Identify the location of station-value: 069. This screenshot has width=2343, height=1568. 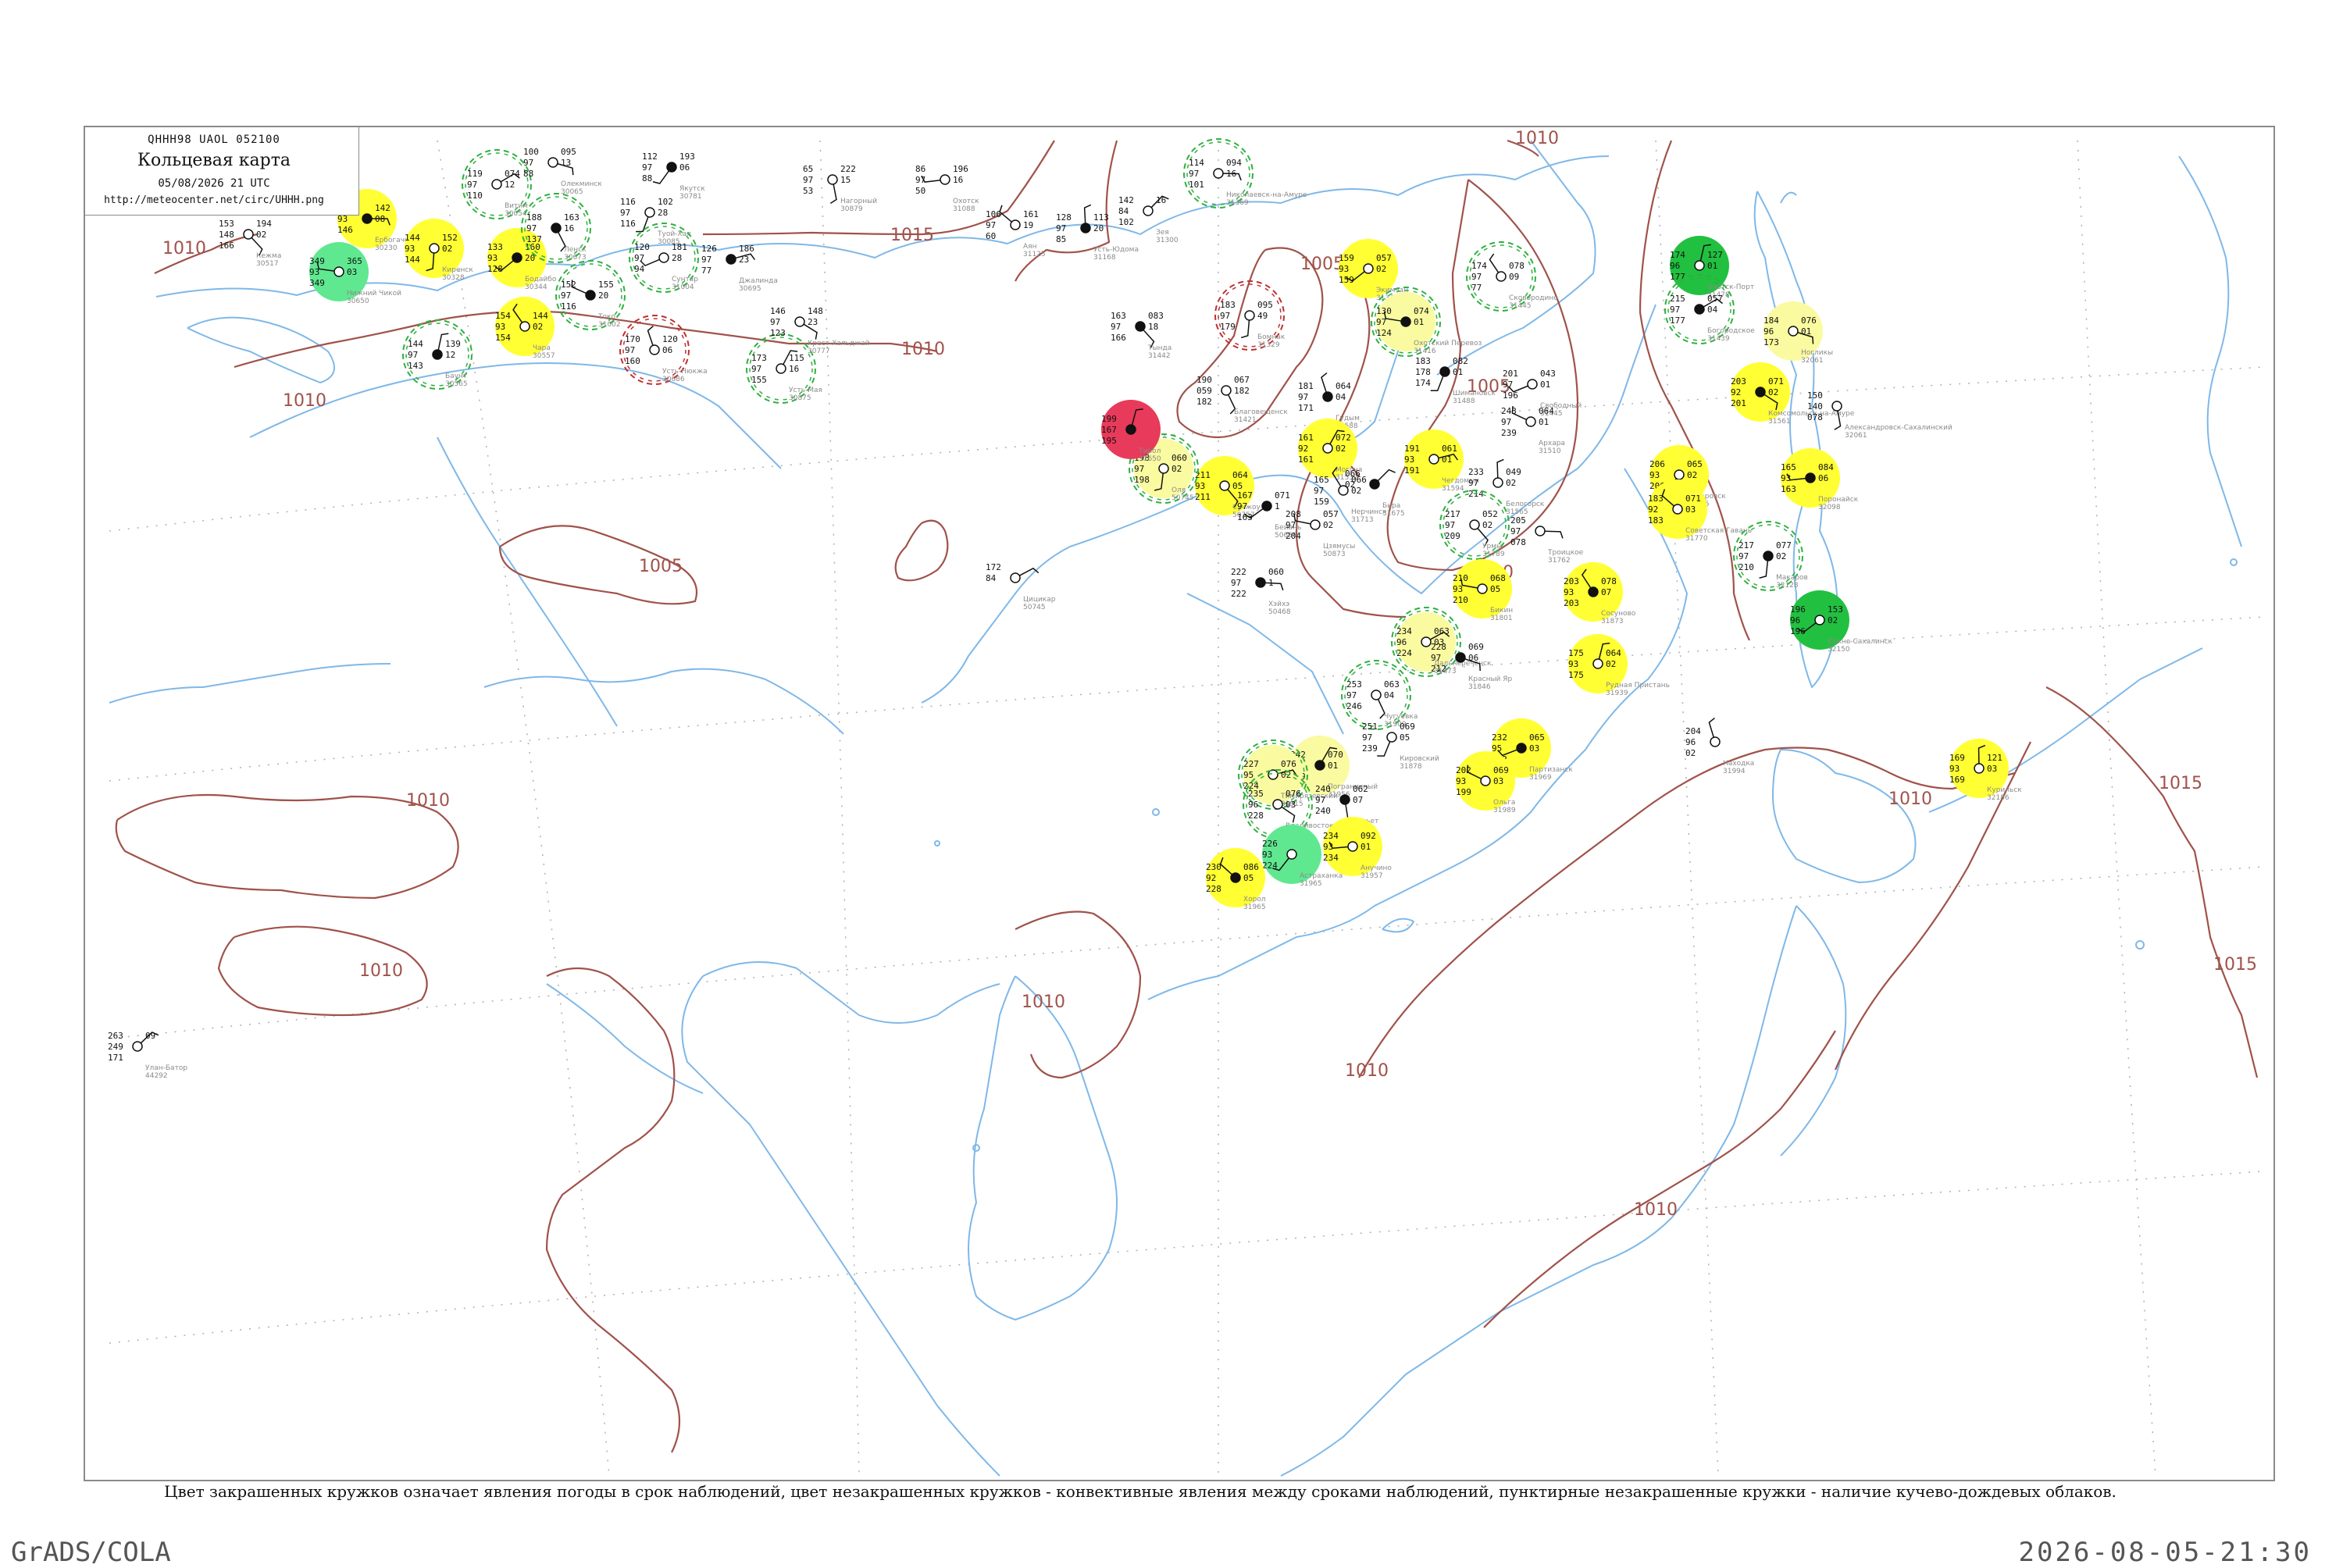
(1407, 727).